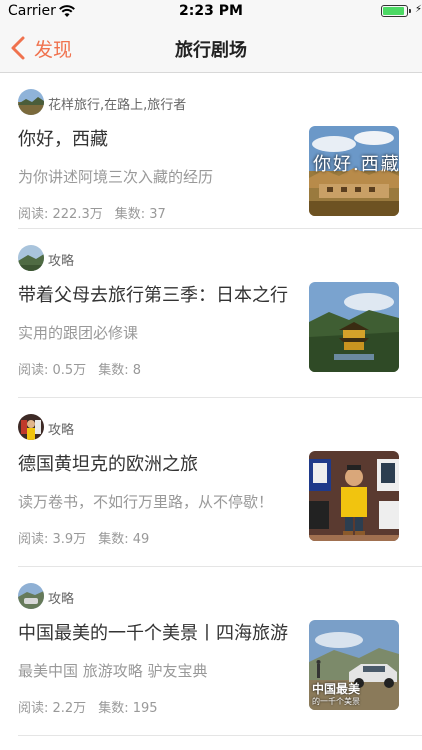 This screenshot has height=750, width=422. I want to click on episode-count: 集数: 37, so click(140, 214).